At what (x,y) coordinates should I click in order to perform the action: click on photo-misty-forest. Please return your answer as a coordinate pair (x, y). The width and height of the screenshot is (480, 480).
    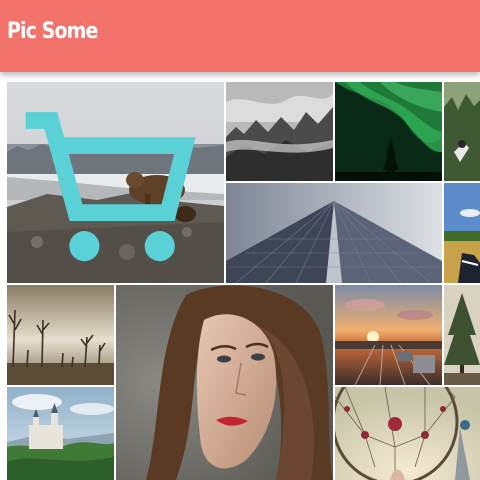
    Looking at the image, I should click on (279, 131).